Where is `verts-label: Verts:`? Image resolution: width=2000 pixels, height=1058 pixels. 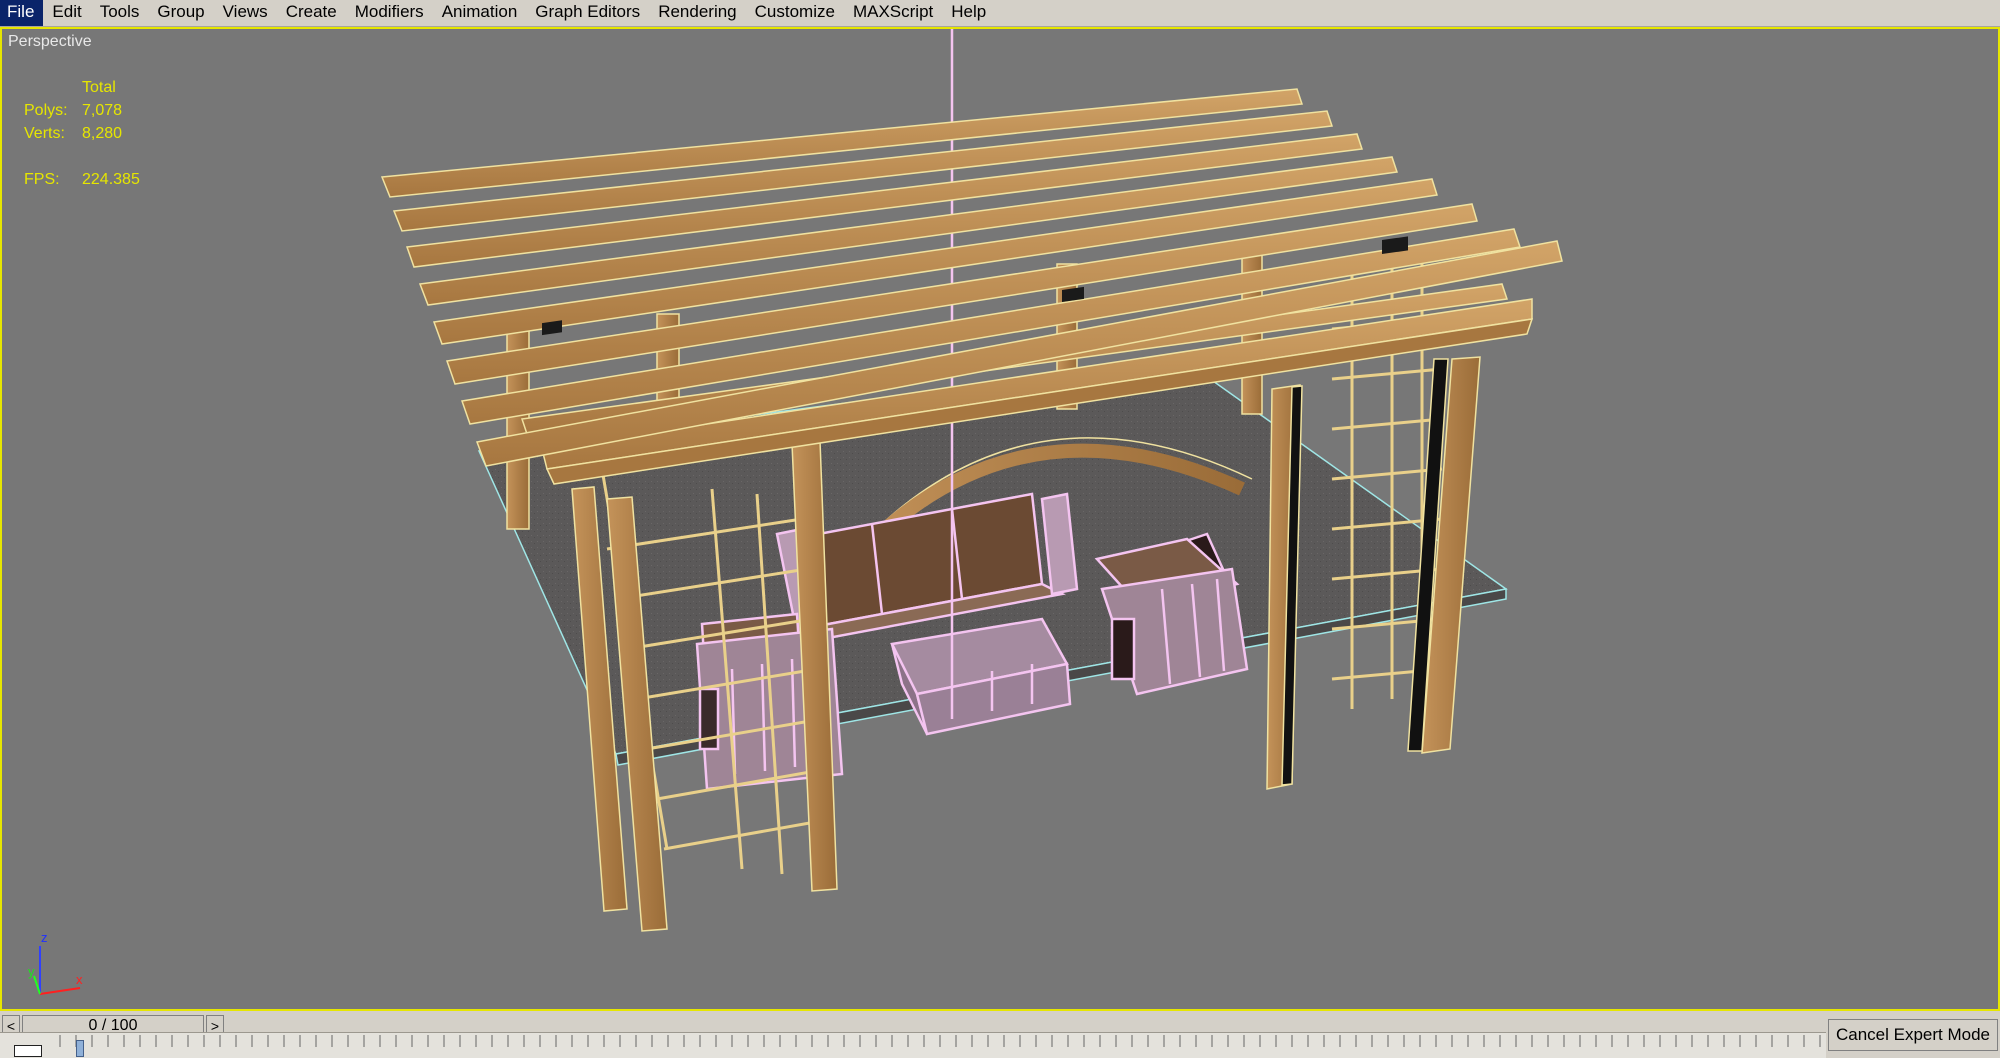 verts-label: Verts: is located at coordinates (44, 133).